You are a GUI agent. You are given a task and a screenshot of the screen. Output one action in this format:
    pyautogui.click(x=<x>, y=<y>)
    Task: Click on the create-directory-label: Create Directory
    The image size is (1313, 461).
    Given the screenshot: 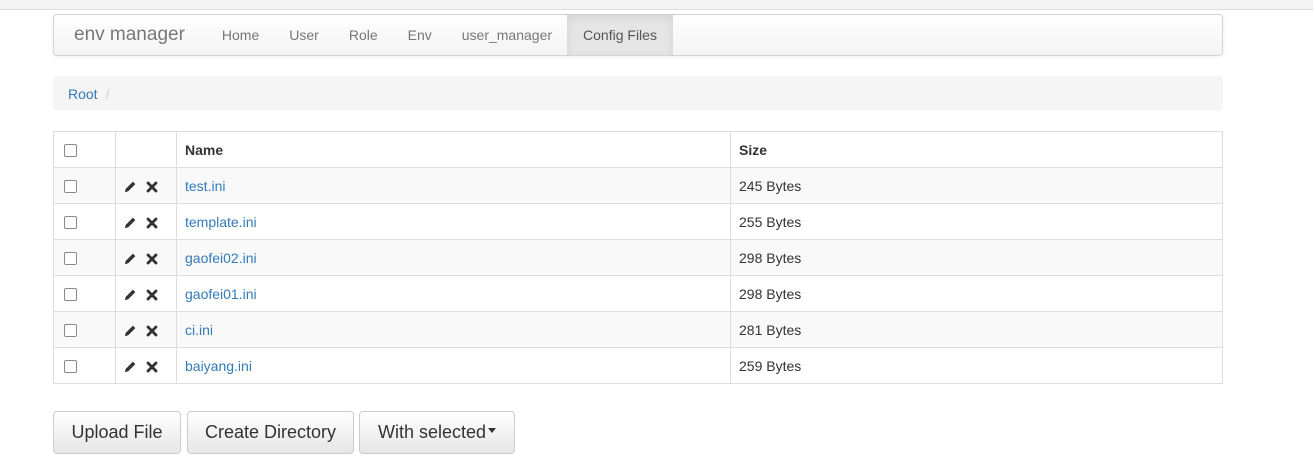 What is the action you would take?
    pyautogui.click(x=270, y=432)
    